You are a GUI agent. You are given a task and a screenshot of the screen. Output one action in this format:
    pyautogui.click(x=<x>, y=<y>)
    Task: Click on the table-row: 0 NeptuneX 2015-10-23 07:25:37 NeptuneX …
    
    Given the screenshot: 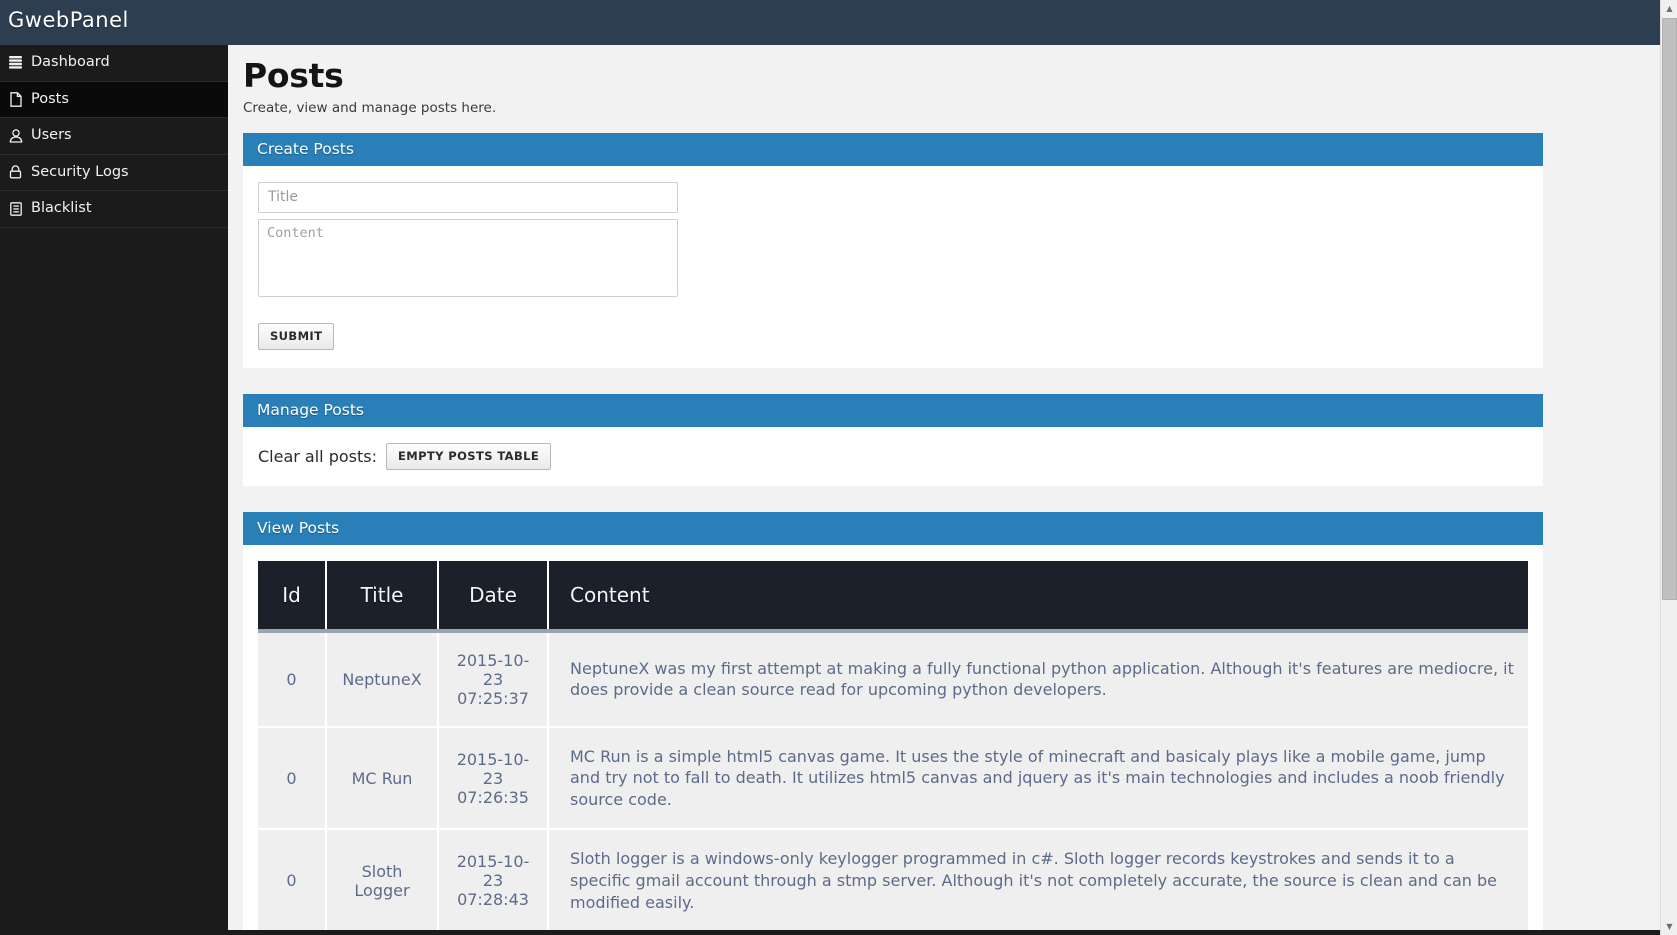 What is the action you would take?
    pyautogui.click(x=893, y=679)
    